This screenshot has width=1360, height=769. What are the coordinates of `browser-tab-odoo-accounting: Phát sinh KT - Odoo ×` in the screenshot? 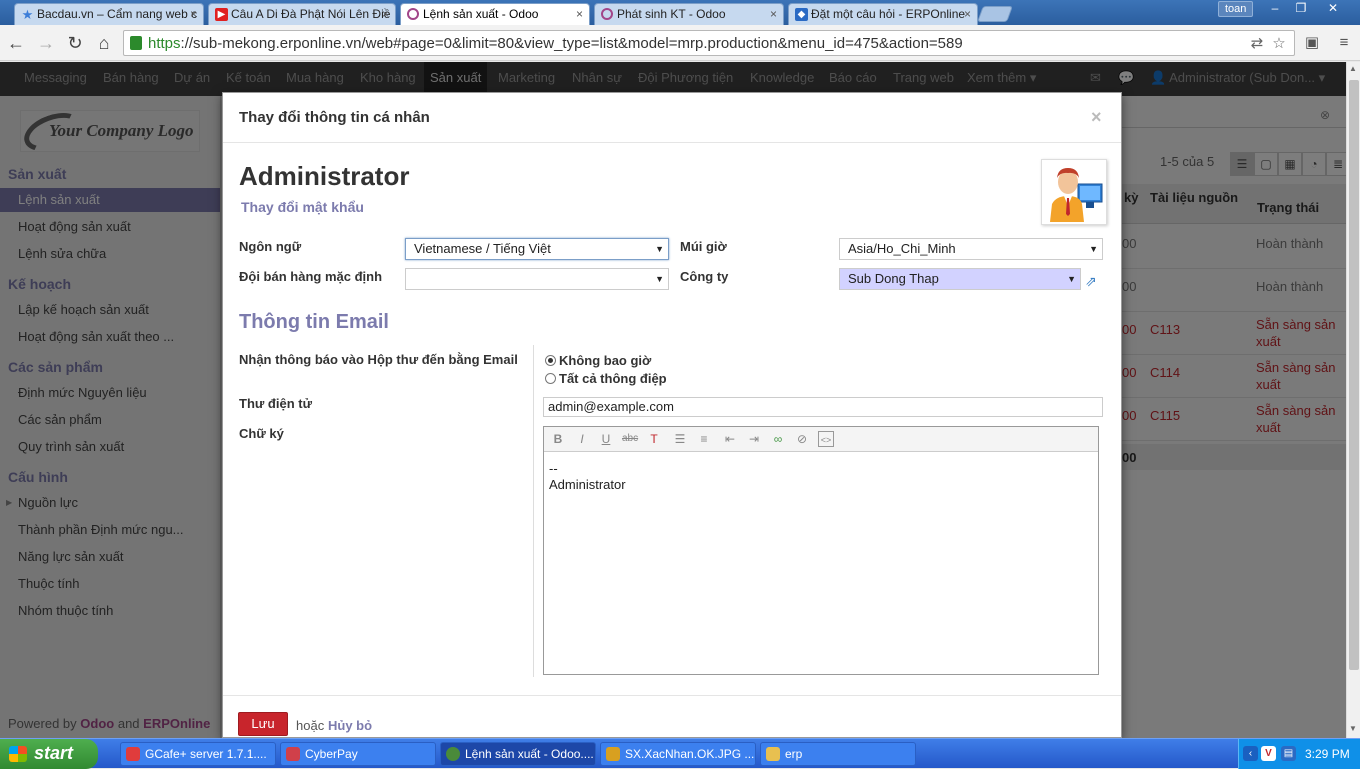 It's located at (689, 14).